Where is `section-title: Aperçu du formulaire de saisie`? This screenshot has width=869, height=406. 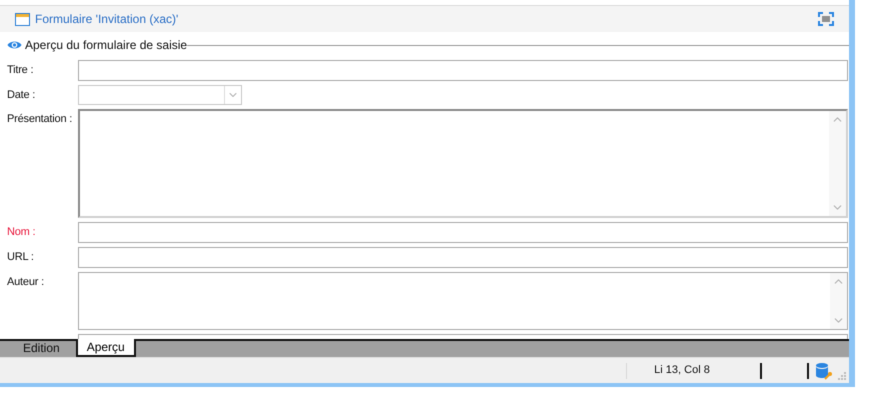
section-title: Aperçu du formulaire de saisie is located at coordinates (106, 45).